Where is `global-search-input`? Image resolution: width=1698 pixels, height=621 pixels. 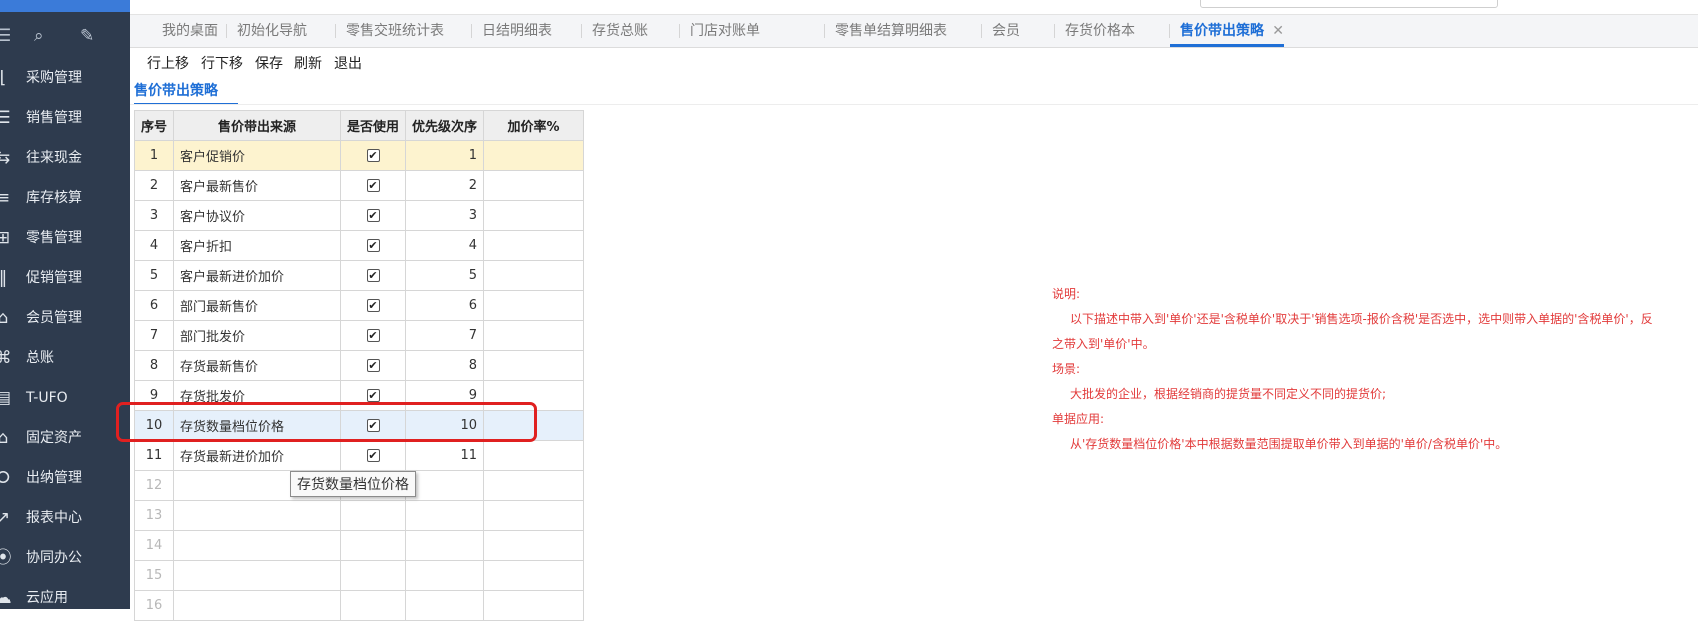 global-search-input is located at coordinates (1349, 4).